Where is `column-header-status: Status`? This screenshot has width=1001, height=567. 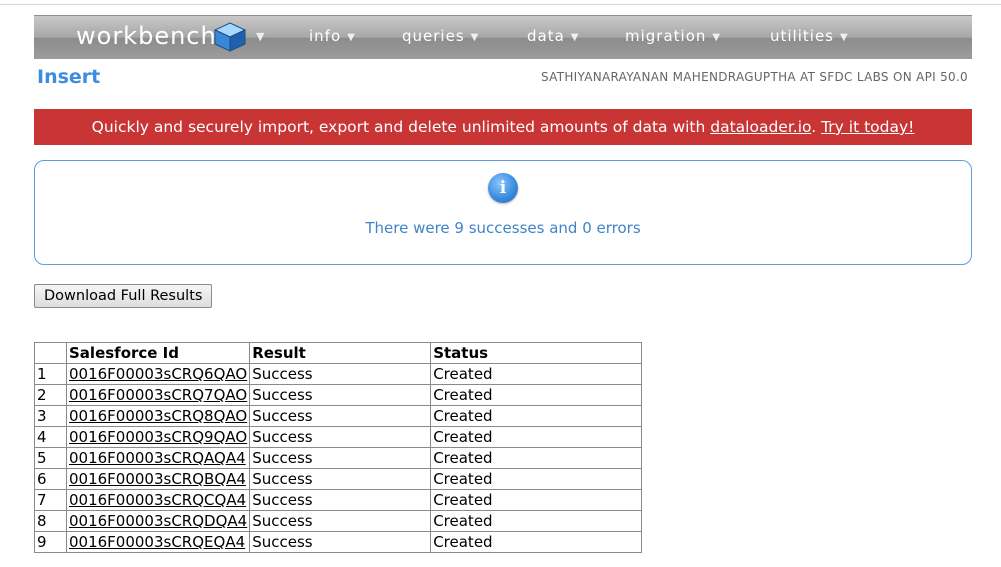
column-header-status: Status is located at coordinates (536, 353).